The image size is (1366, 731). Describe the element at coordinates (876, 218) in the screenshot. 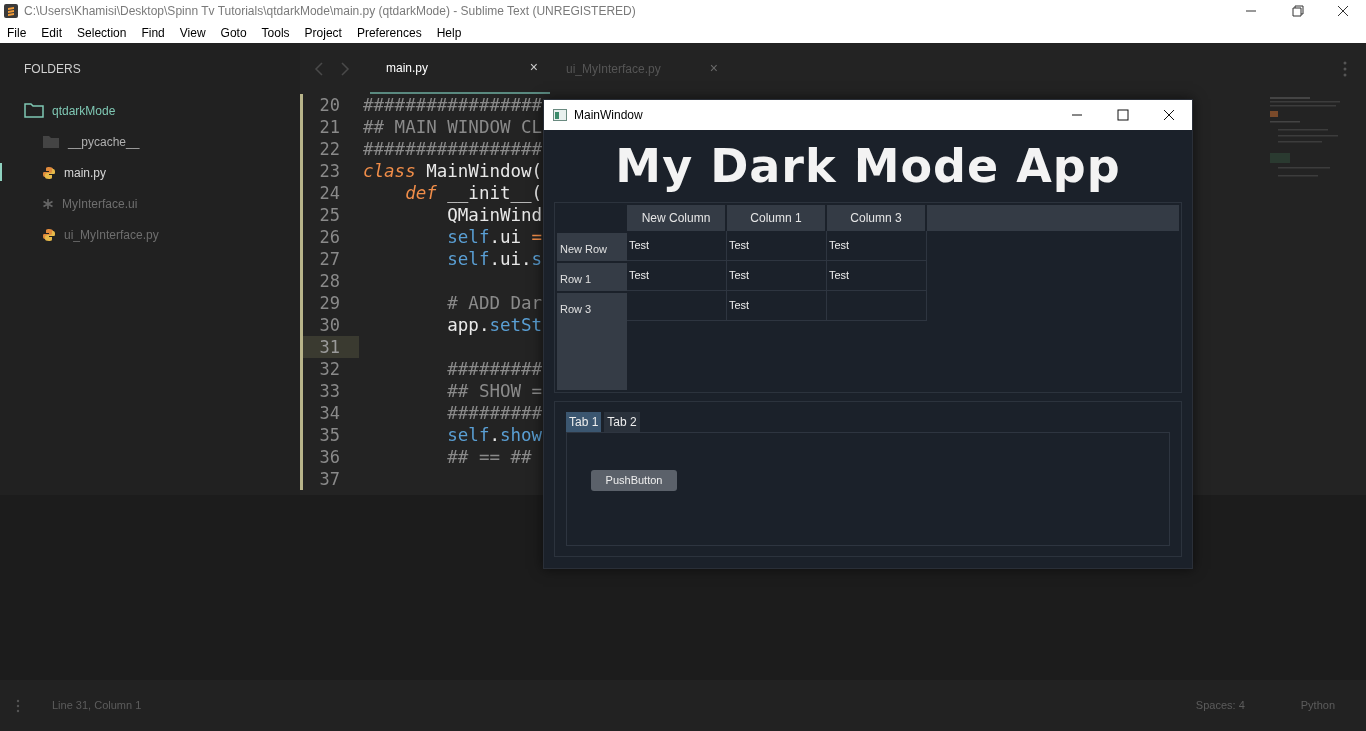

I see `column-header: Column 3` at that location.